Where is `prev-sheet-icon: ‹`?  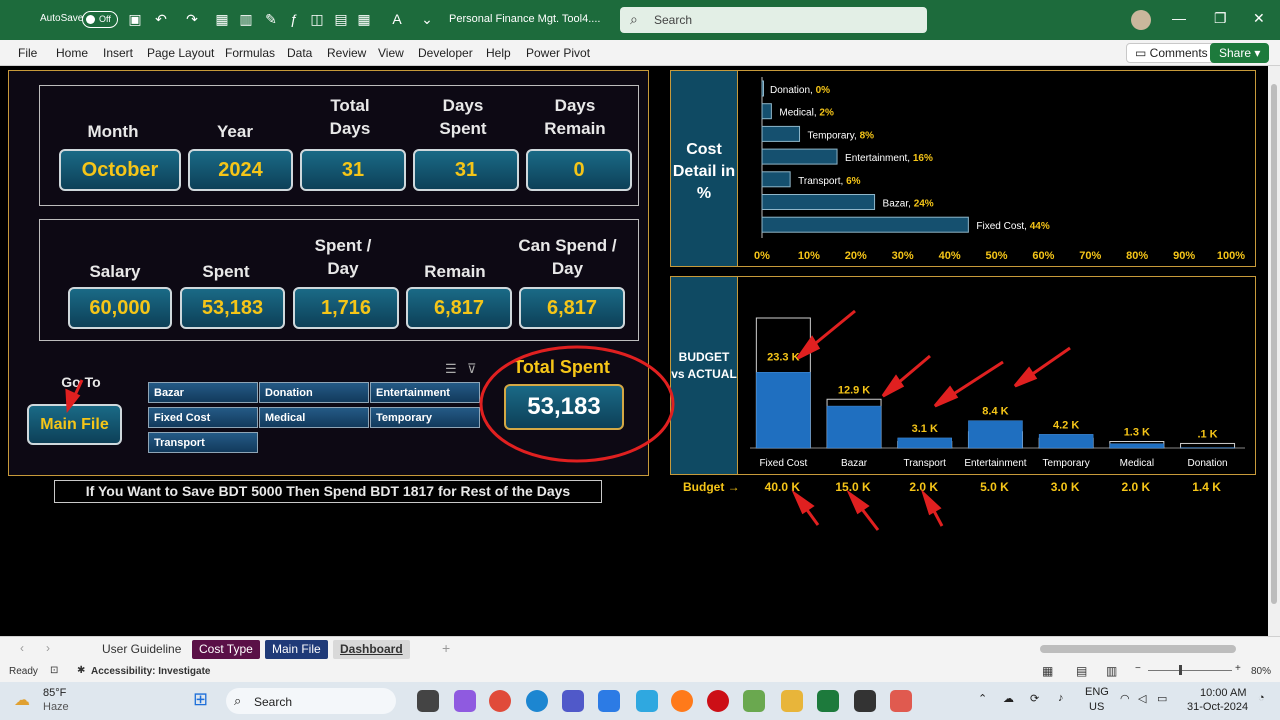 prev-sheet-icon: ‹ is located at coordinates (22, 648).